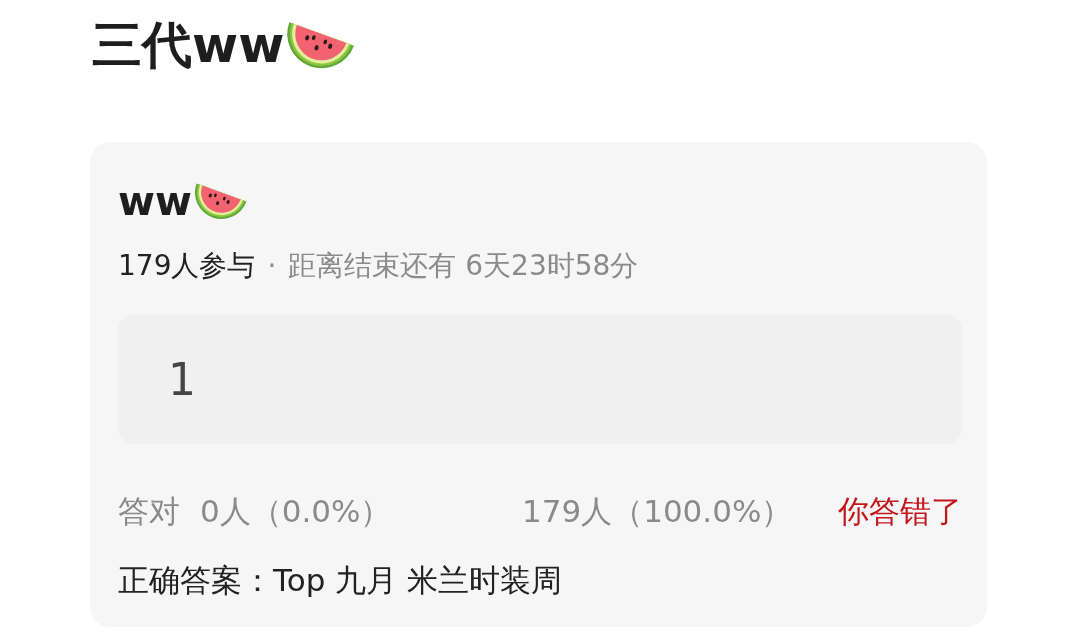  I want to click on correct-answer-text: 正确答案：Top 九月 米兰时装周, so click(341, 580).